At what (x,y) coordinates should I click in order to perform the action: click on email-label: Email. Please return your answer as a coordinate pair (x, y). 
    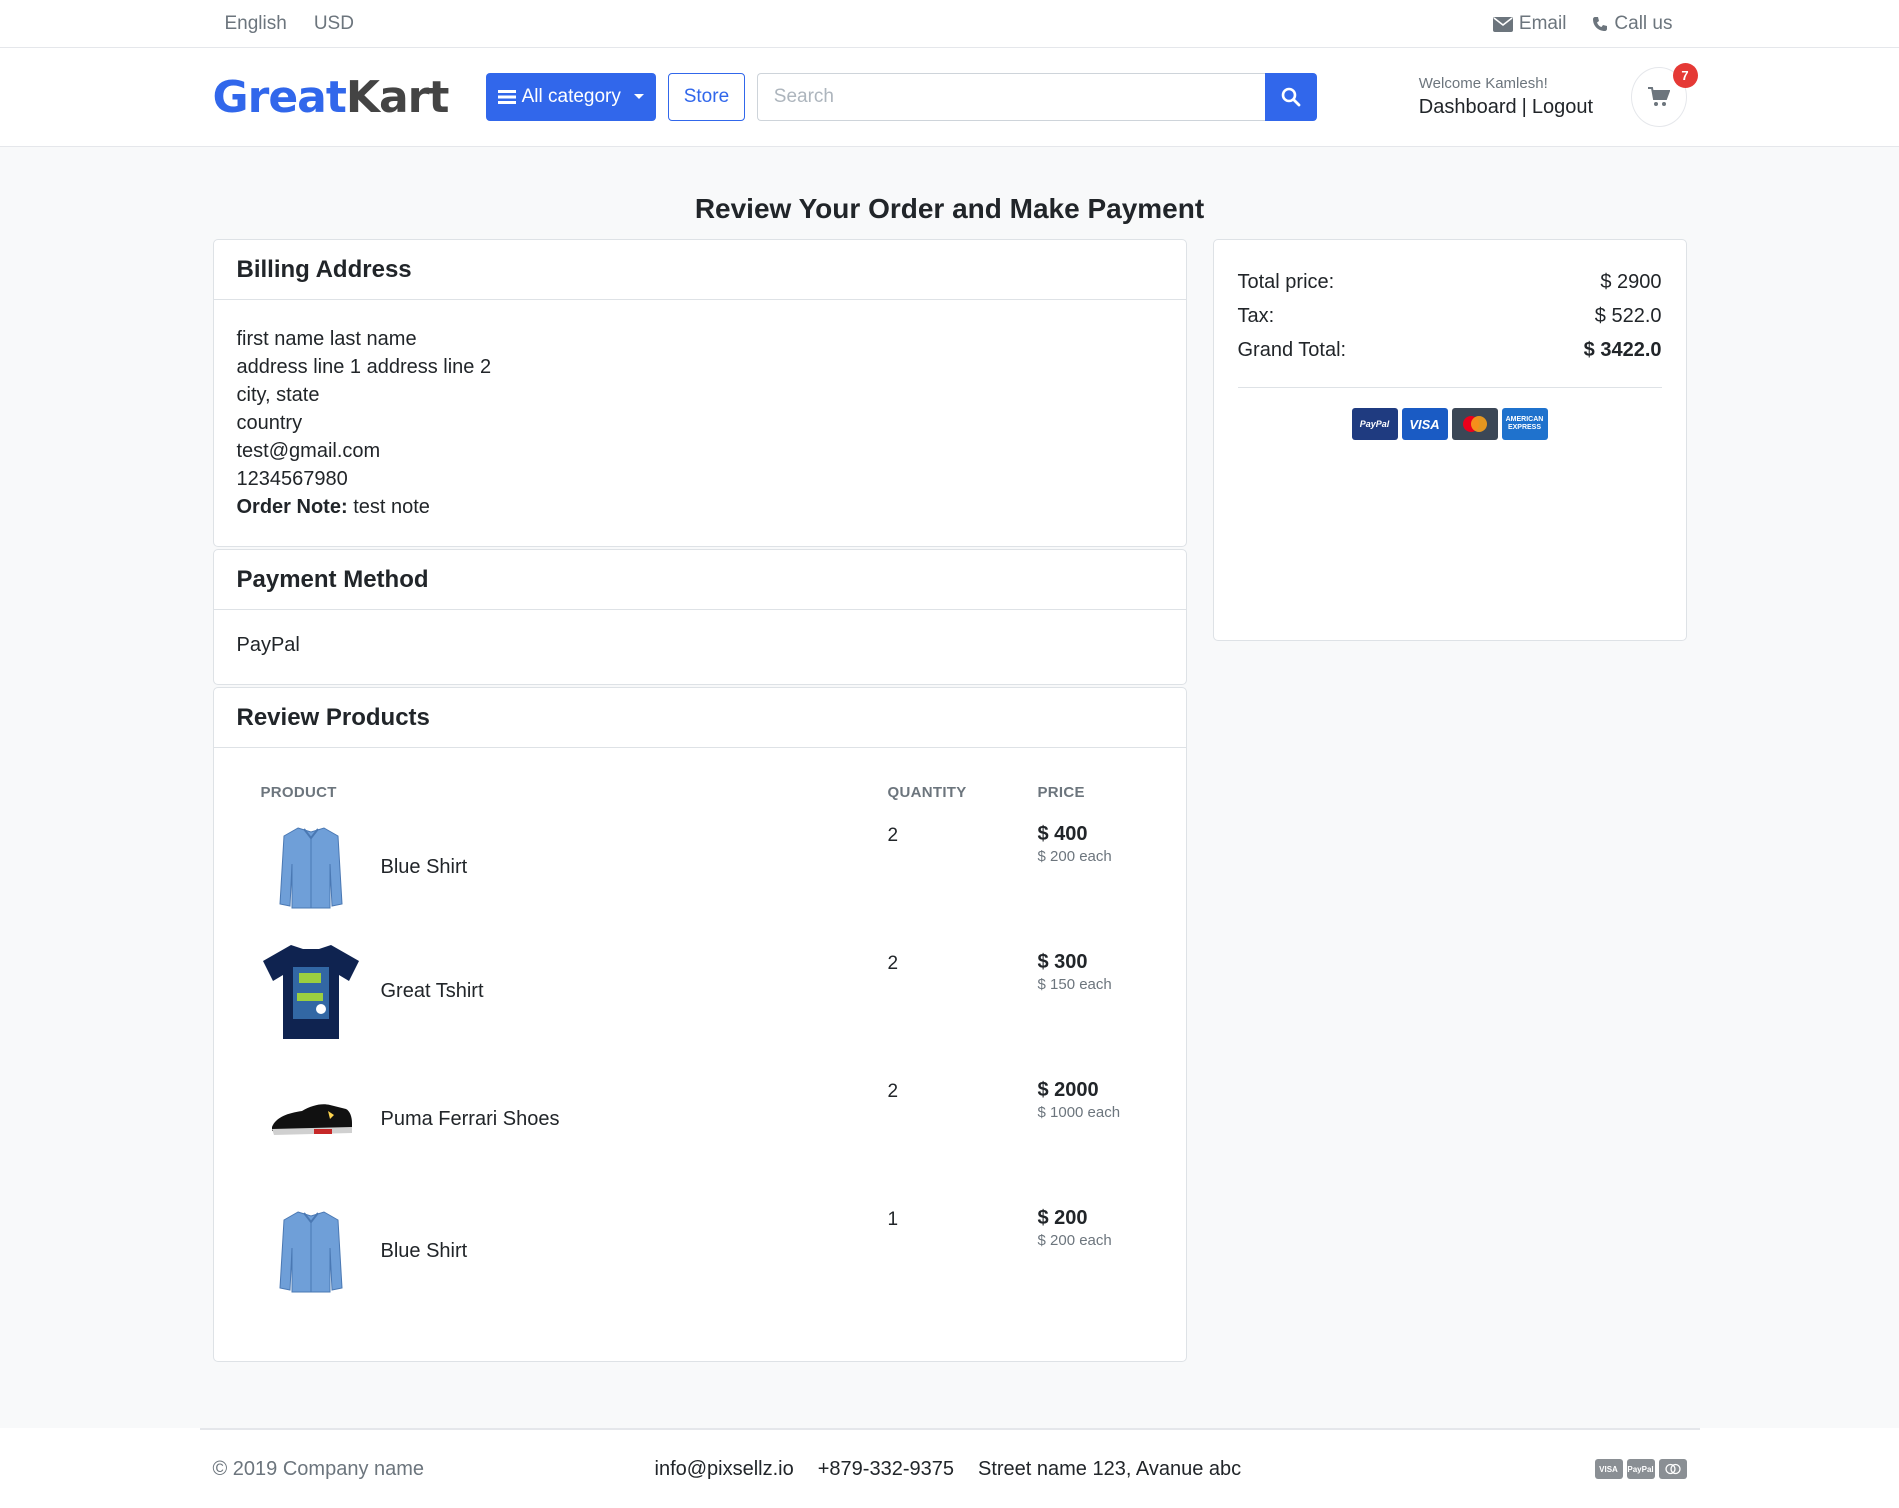
    Looking at the image, I should click on (1542, 23).